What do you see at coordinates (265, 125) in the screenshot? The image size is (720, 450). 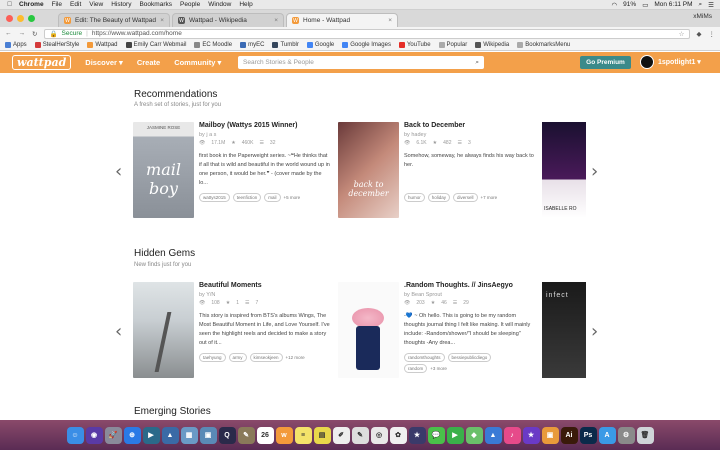 I see `story-title: Mailboy (Wattys 2015 Winner)` at bounding box center [265, 125].